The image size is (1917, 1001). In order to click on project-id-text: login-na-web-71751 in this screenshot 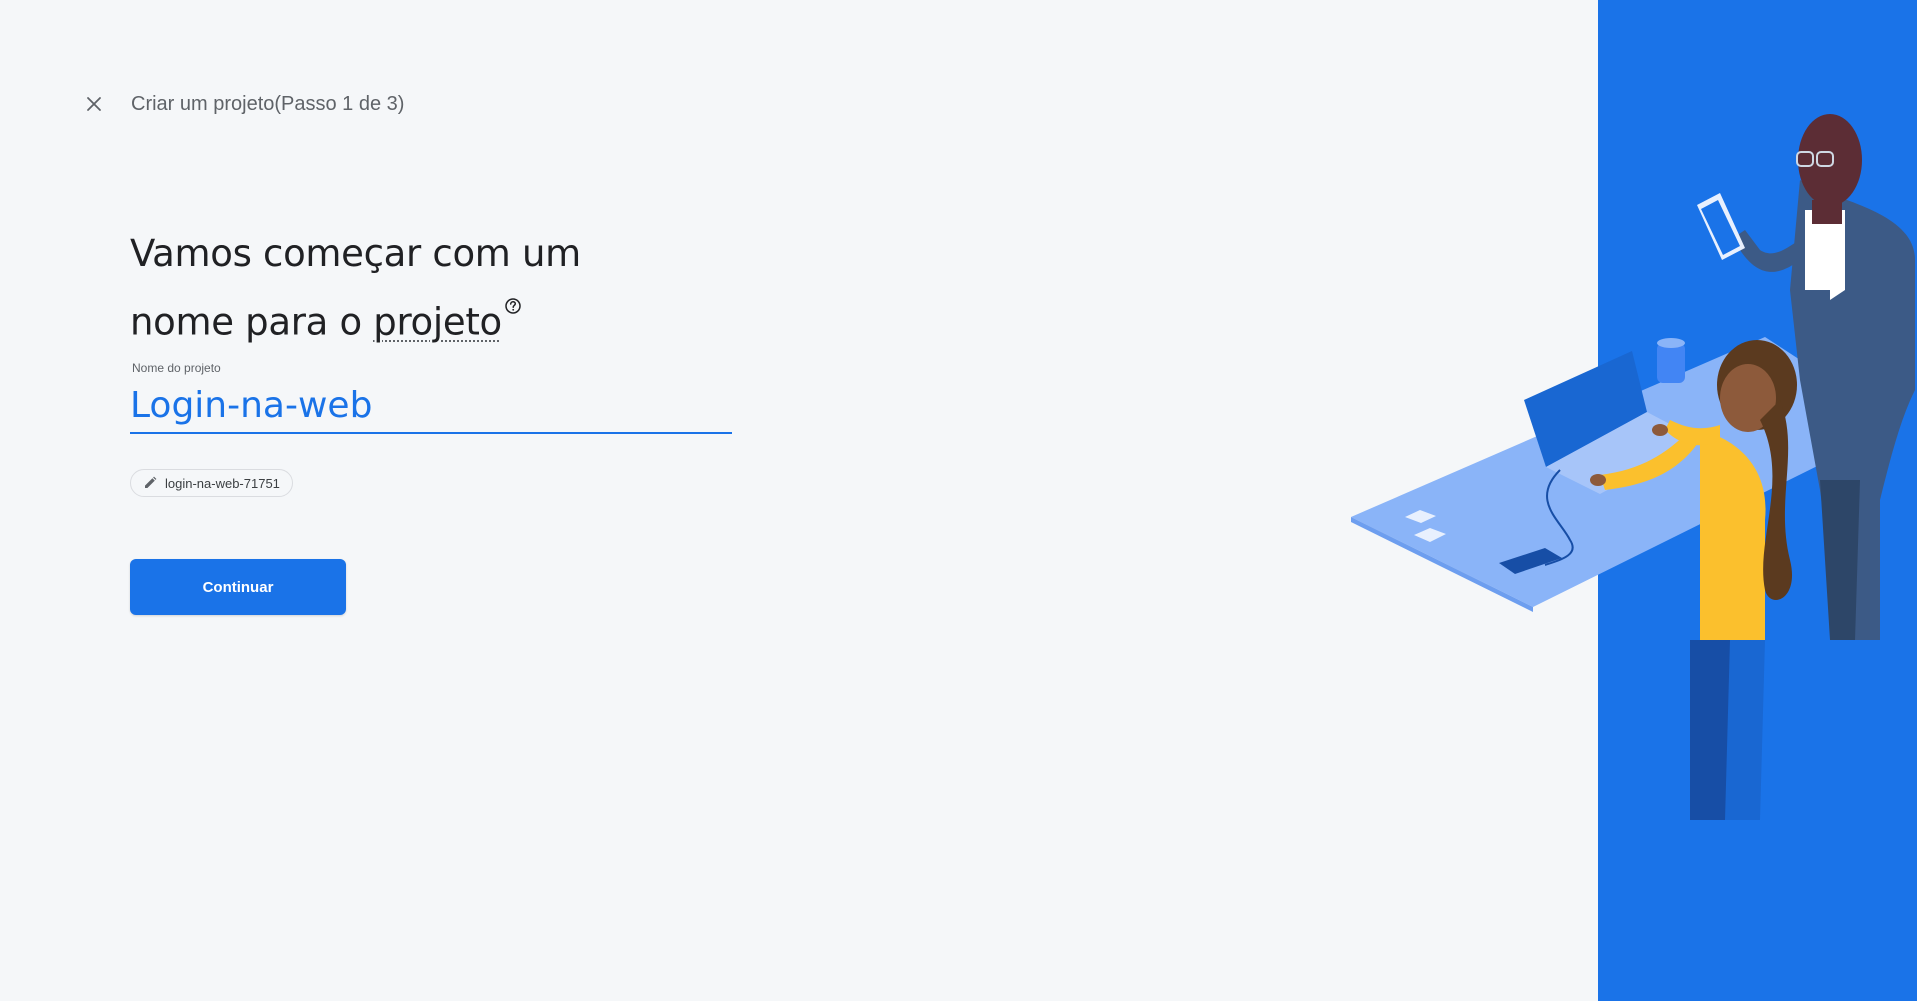, I will do `click(222, 483)`.